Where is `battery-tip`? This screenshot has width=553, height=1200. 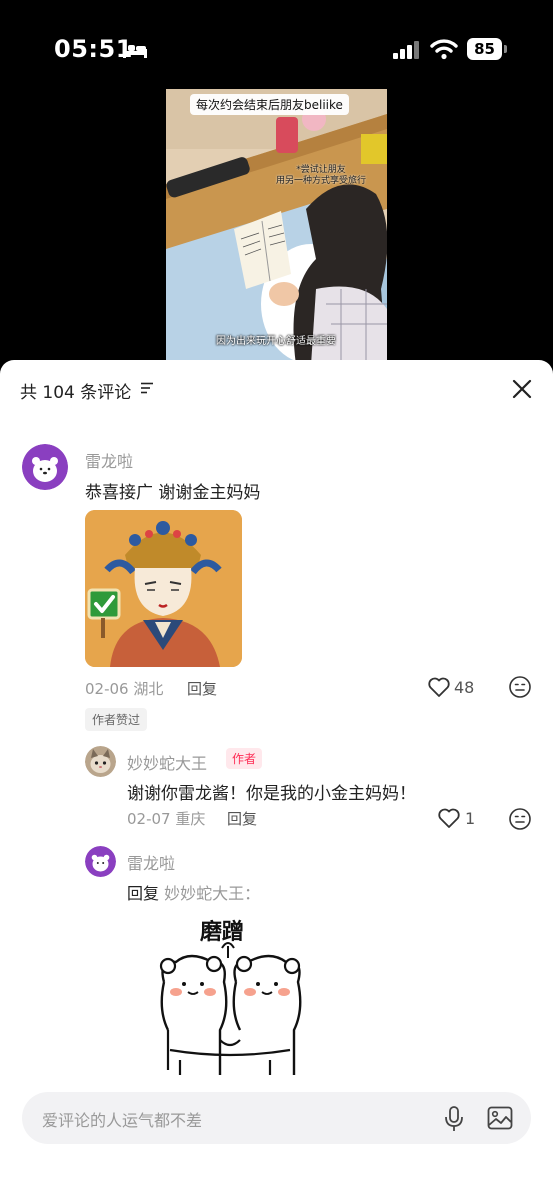
battery-tip is located at coordinates (505, 49).